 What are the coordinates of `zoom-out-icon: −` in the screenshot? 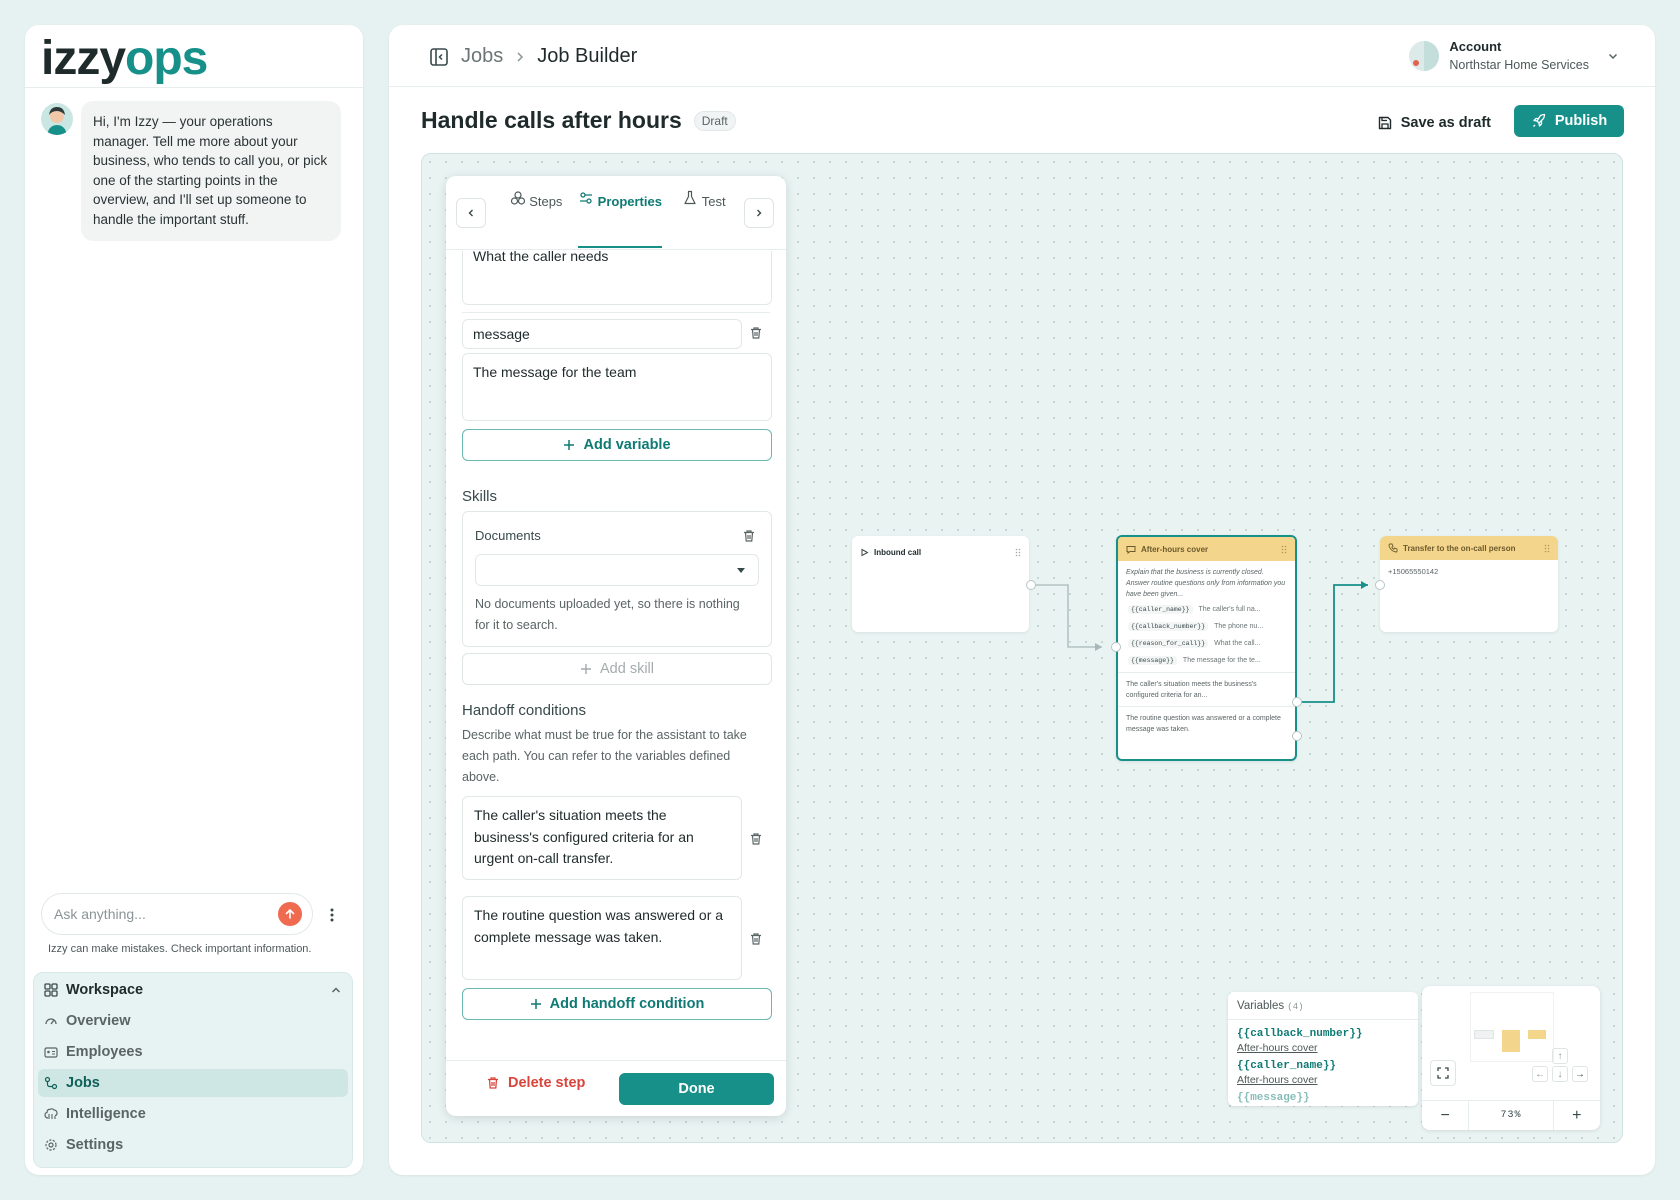 It's located at (1445, 1115).